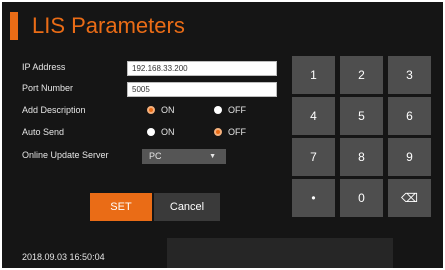 This screenshot has width=445, height=270. What do you see at coordinates (202, 89) in the screenshot?
I see `port-number-input: 5005` at bounding box center [202, 89].